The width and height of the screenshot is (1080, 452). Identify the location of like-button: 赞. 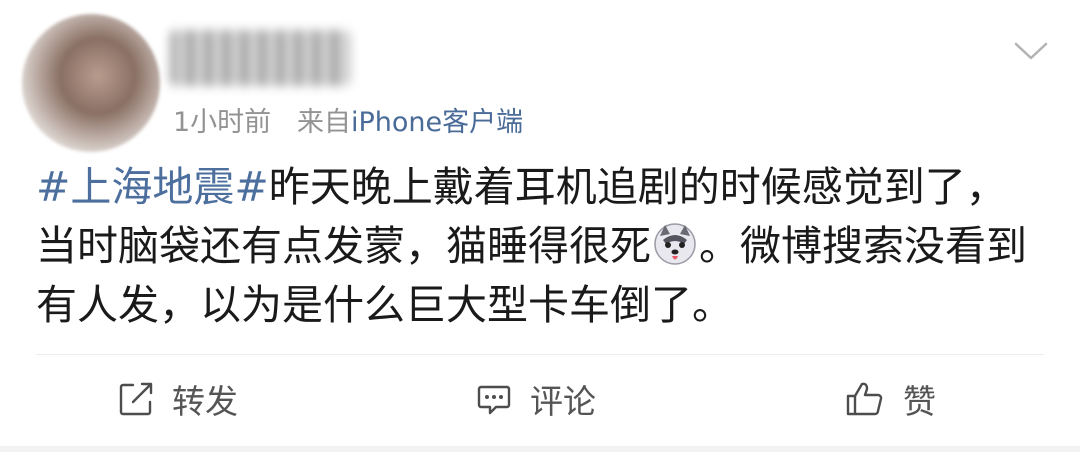
(890, 399).